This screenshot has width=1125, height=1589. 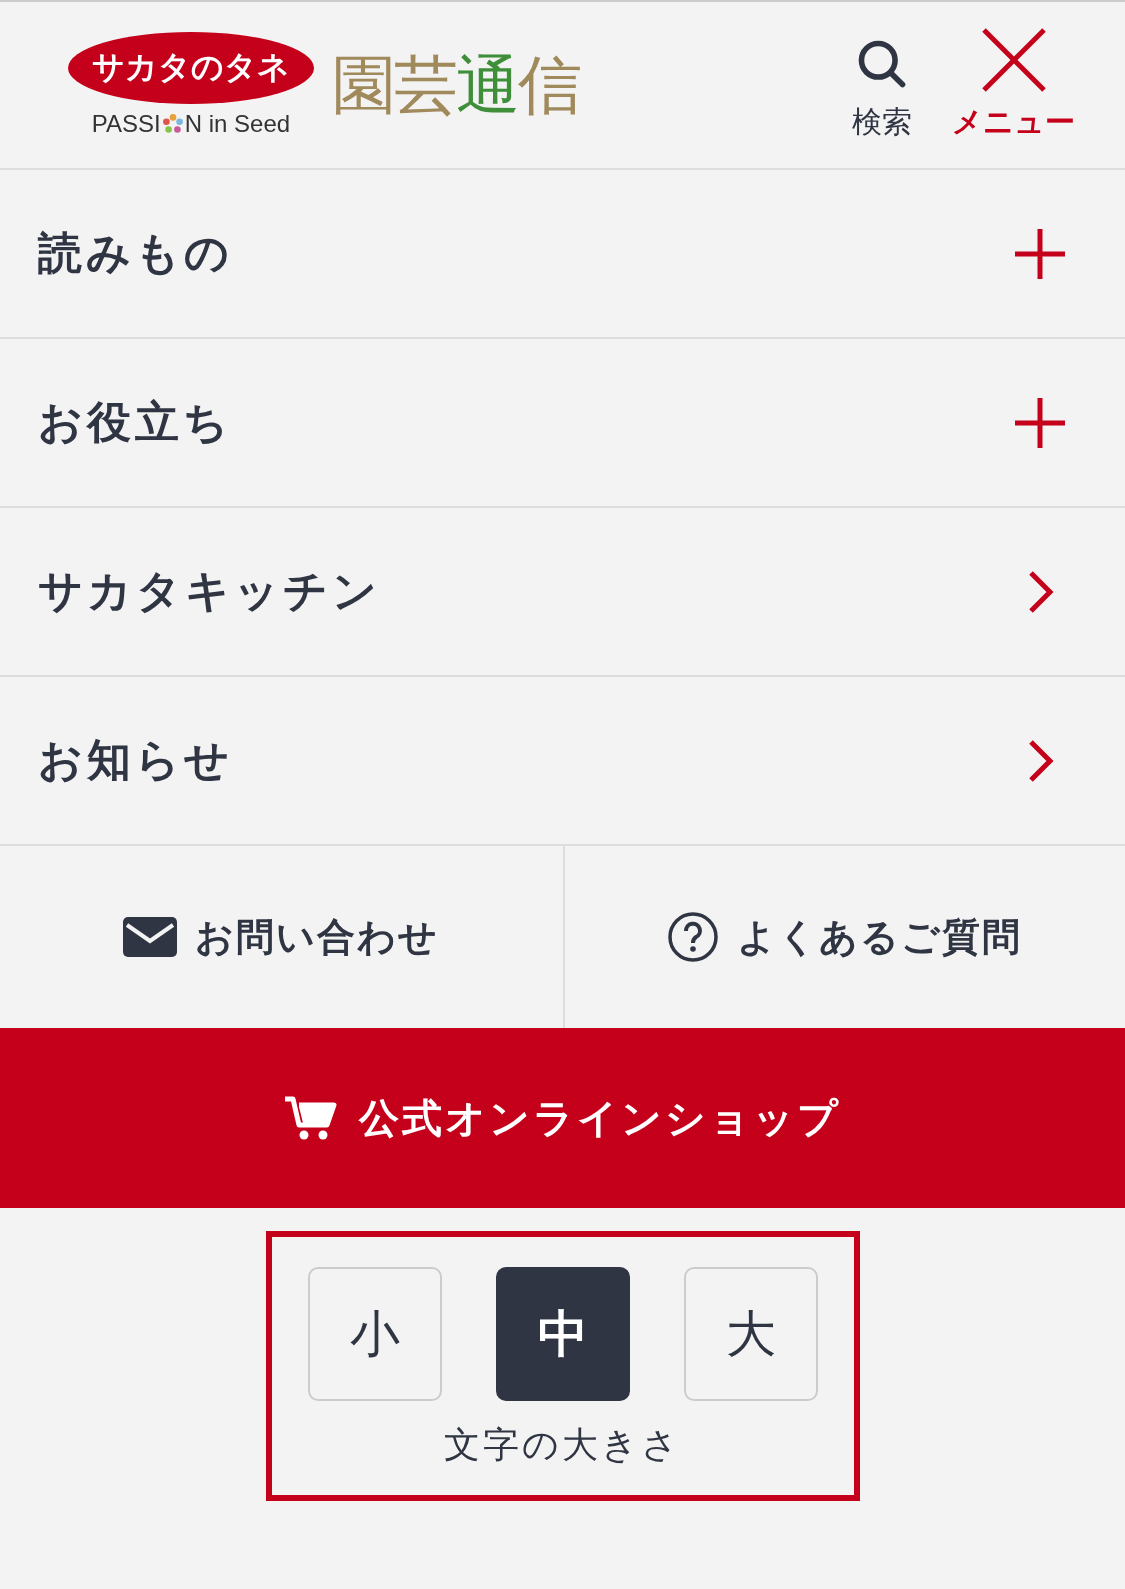 What do you see at coordinates (126, 124) in the screenshot?
I see `tagline-text: PASSI` at bounding box center [126, 124].